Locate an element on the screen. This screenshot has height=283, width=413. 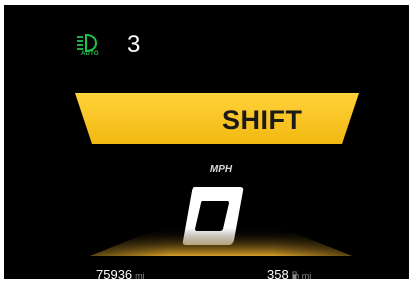
fuel-range: 358 mi is located at coordinates (289, 273).